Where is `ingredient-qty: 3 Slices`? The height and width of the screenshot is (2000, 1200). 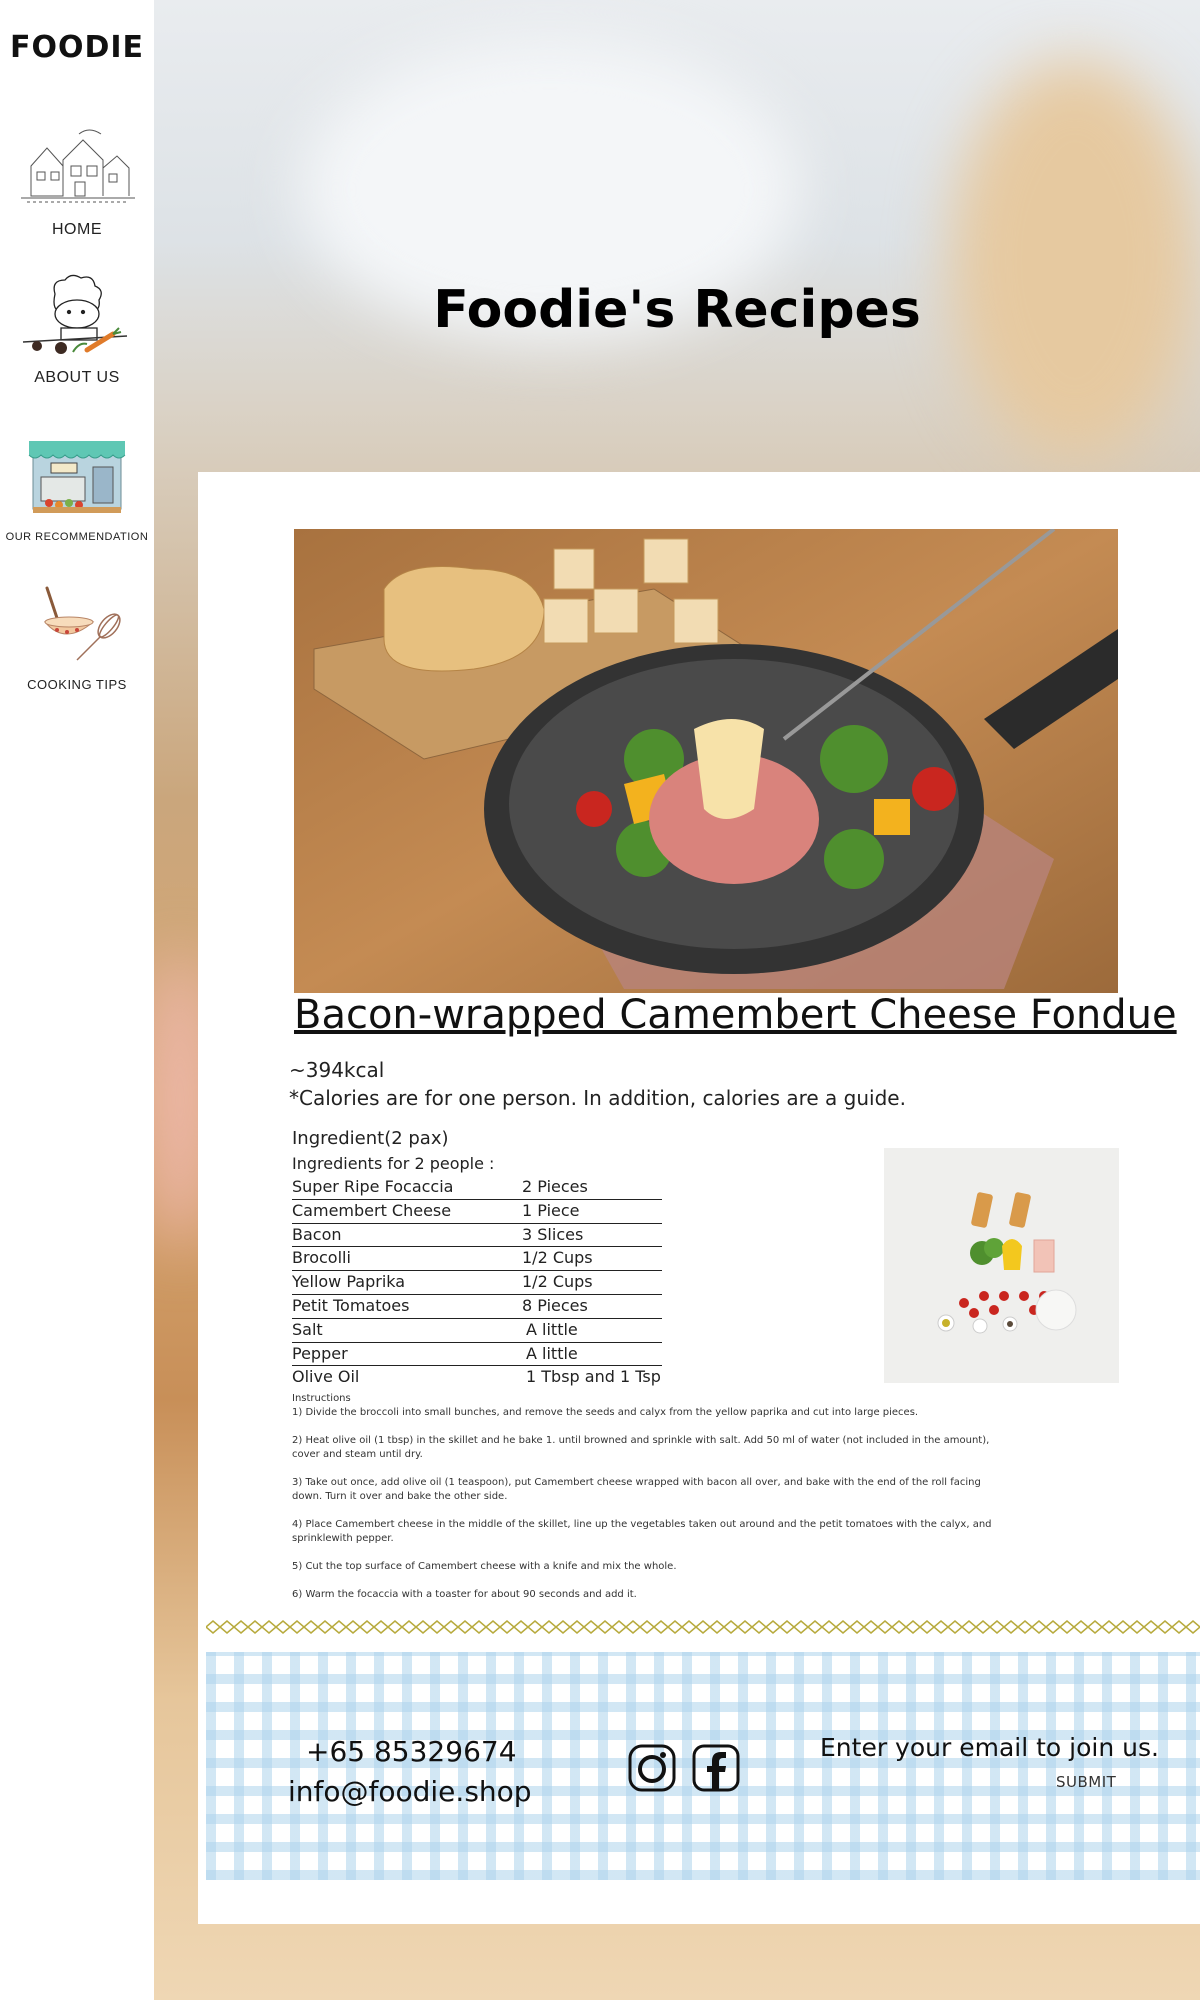 ingredient-qty: 3 Slices is located at coordinates (553, 1234).